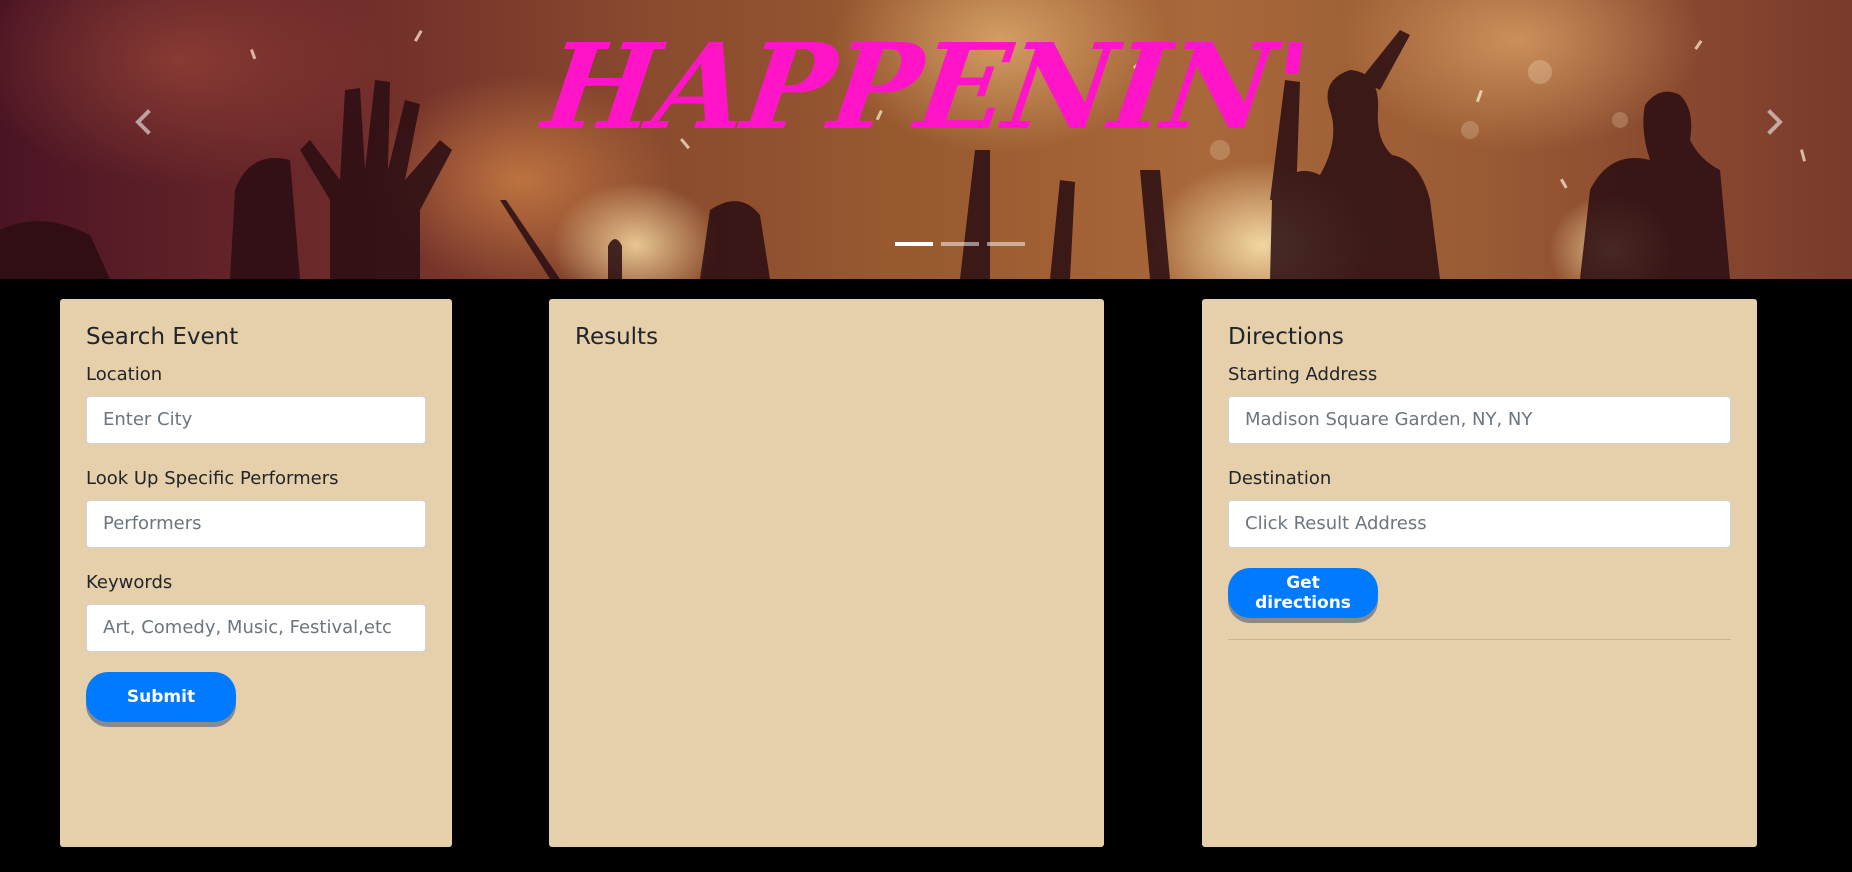 Image resolution: width=1852 pixels, height=872 pixels. I want to click on location-input, so click(256, 419).